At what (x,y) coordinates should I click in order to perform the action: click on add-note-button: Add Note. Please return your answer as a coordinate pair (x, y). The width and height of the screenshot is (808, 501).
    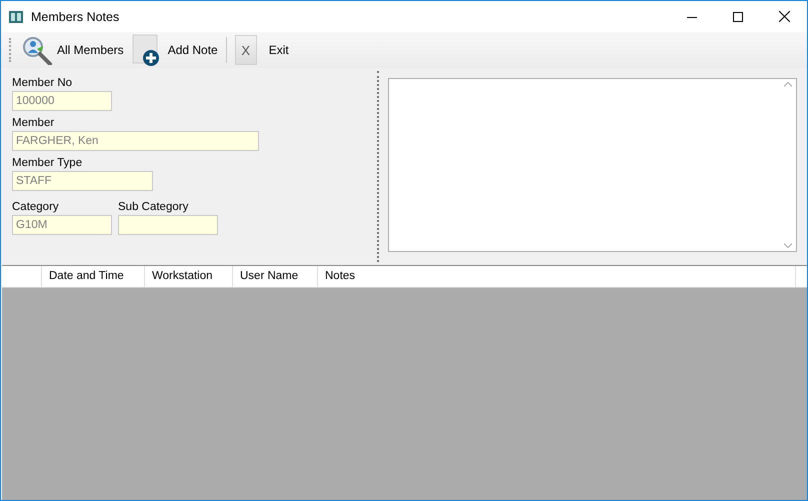
    Looking at the image, I should click on (175, 50).